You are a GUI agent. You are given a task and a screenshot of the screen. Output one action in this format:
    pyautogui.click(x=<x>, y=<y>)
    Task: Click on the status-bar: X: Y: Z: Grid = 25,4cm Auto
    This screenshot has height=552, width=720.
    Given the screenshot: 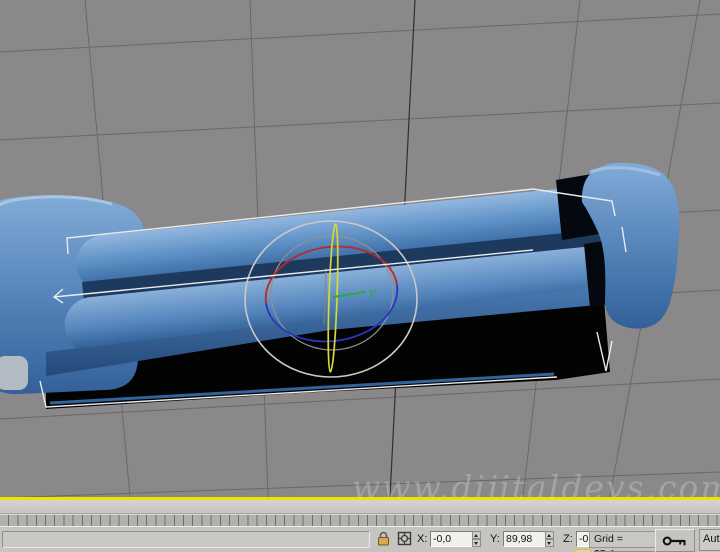 What is the action you would take?
    pyautogui.click(x=360, y=539)
    